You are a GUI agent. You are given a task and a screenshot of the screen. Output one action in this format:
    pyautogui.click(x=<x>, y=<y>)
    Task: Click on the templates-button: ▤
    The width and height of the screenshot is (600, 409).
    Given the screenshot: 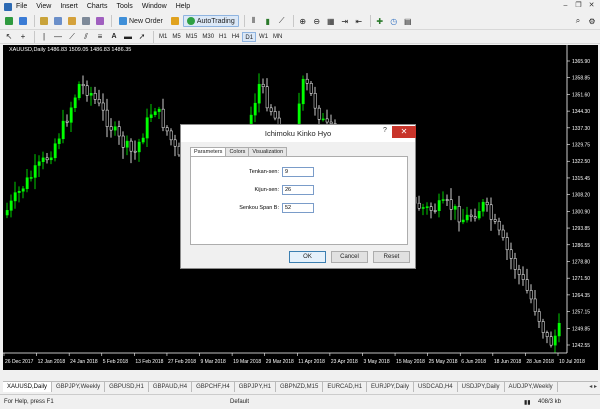 What is the action you would take?
    pyautogui.click(x=408, y=21)
    